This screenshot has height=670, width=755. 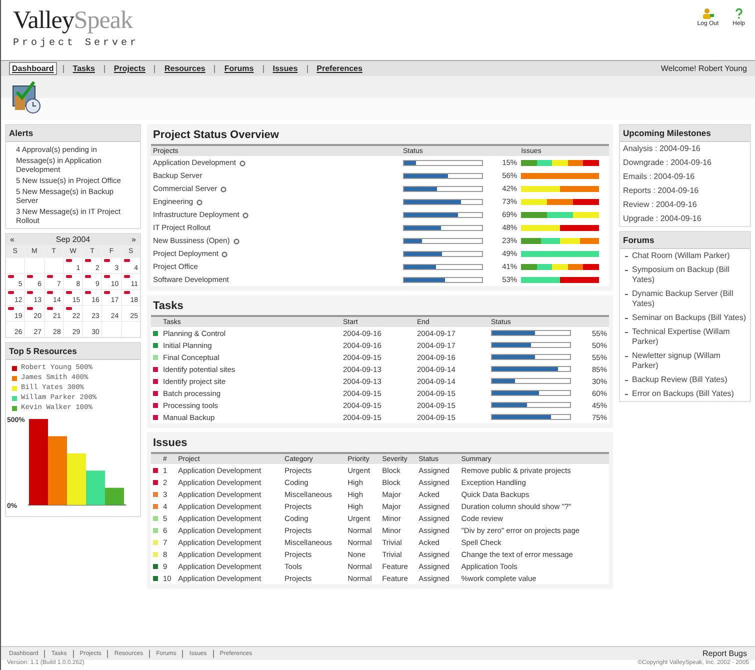 I want to click on prev-month-link: «, so click(x=12, y=239).